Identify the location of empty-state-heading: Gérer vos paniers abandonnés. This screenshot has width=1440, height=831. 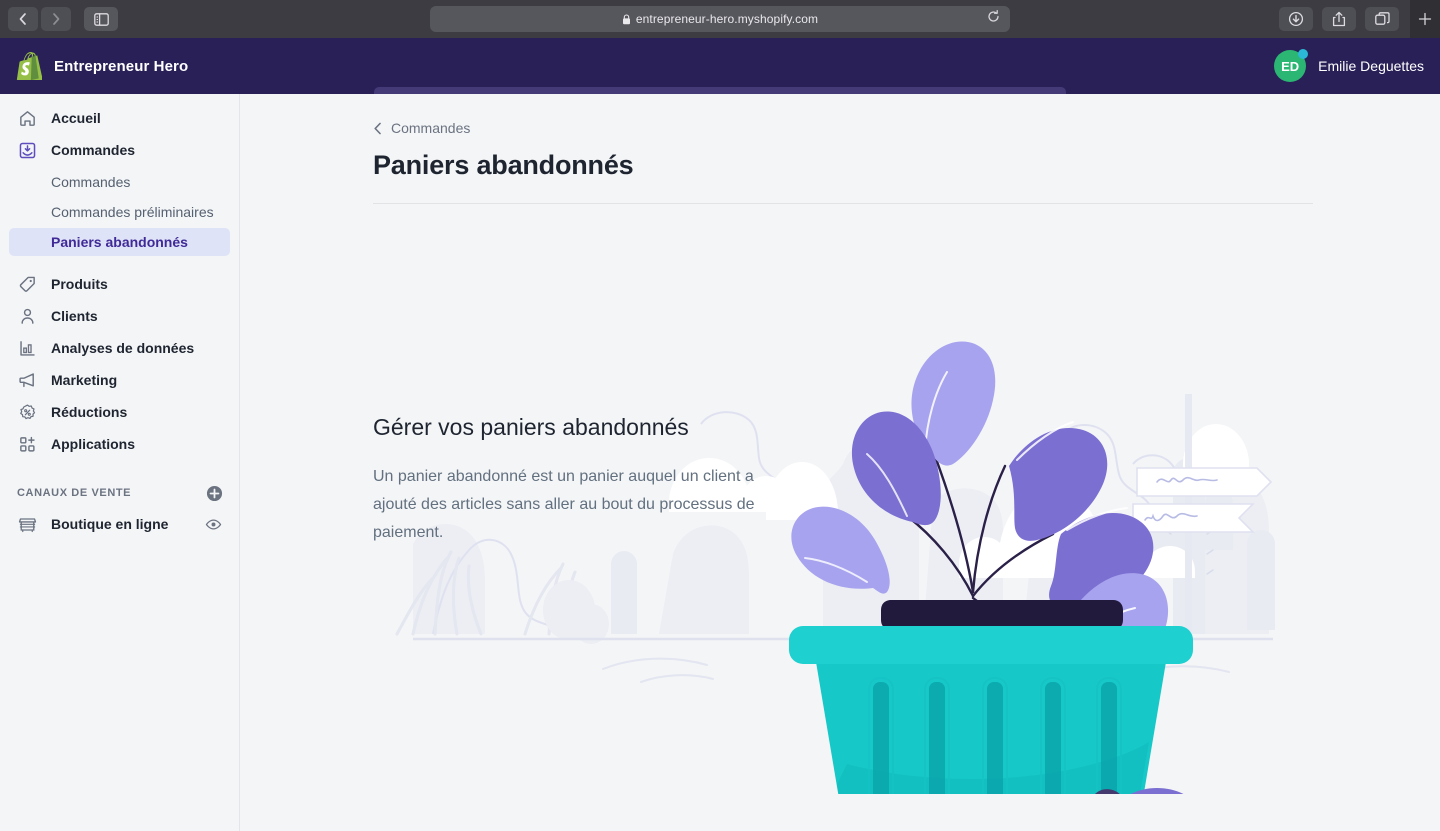
(531, 427).